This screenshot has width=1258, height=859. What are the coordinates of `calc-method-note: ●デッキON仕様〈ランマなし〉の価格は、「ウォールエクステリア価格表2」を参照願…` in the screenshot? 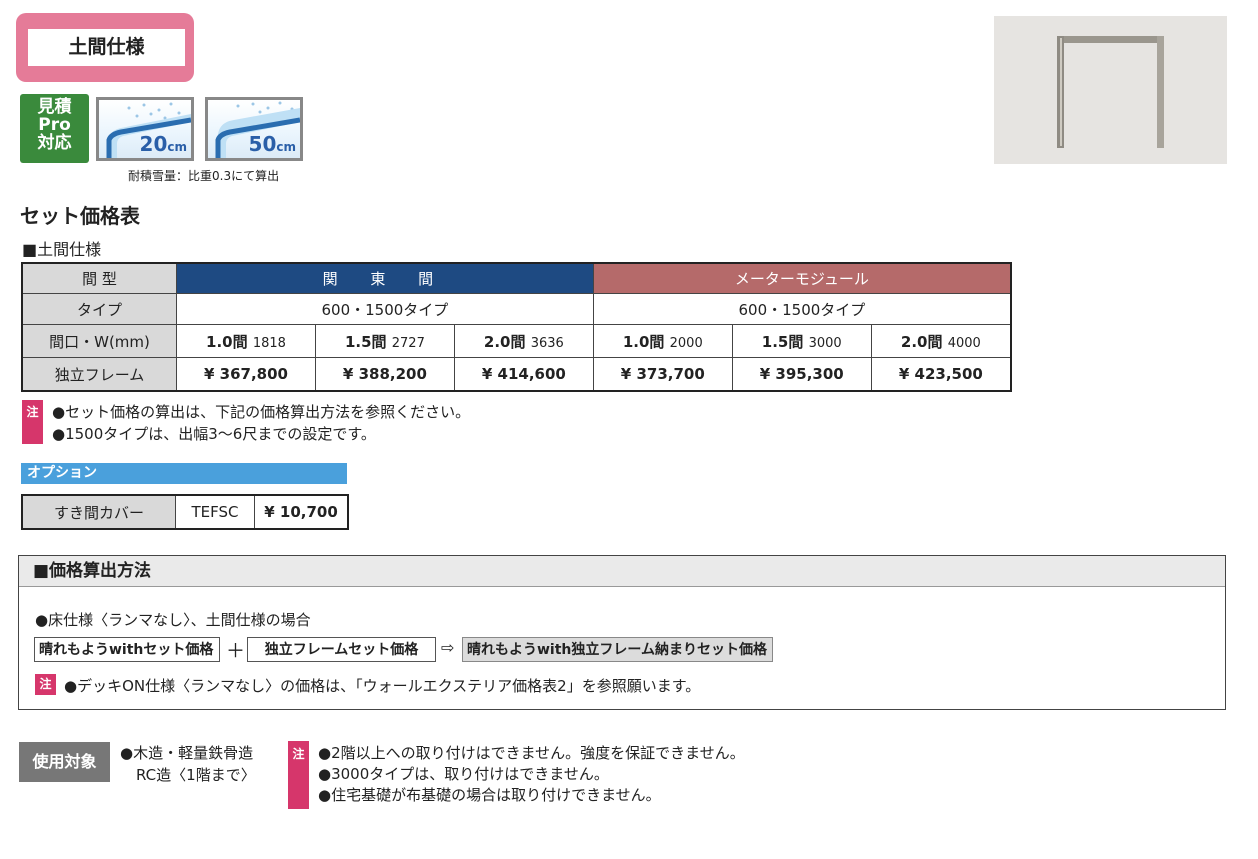 It's located at (382, 686).